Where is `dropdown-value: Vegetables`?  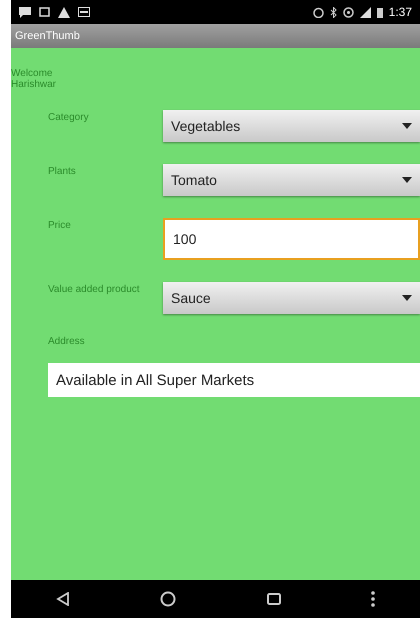
dropdown-value: Vegetables is located at coordinates (205, 126).